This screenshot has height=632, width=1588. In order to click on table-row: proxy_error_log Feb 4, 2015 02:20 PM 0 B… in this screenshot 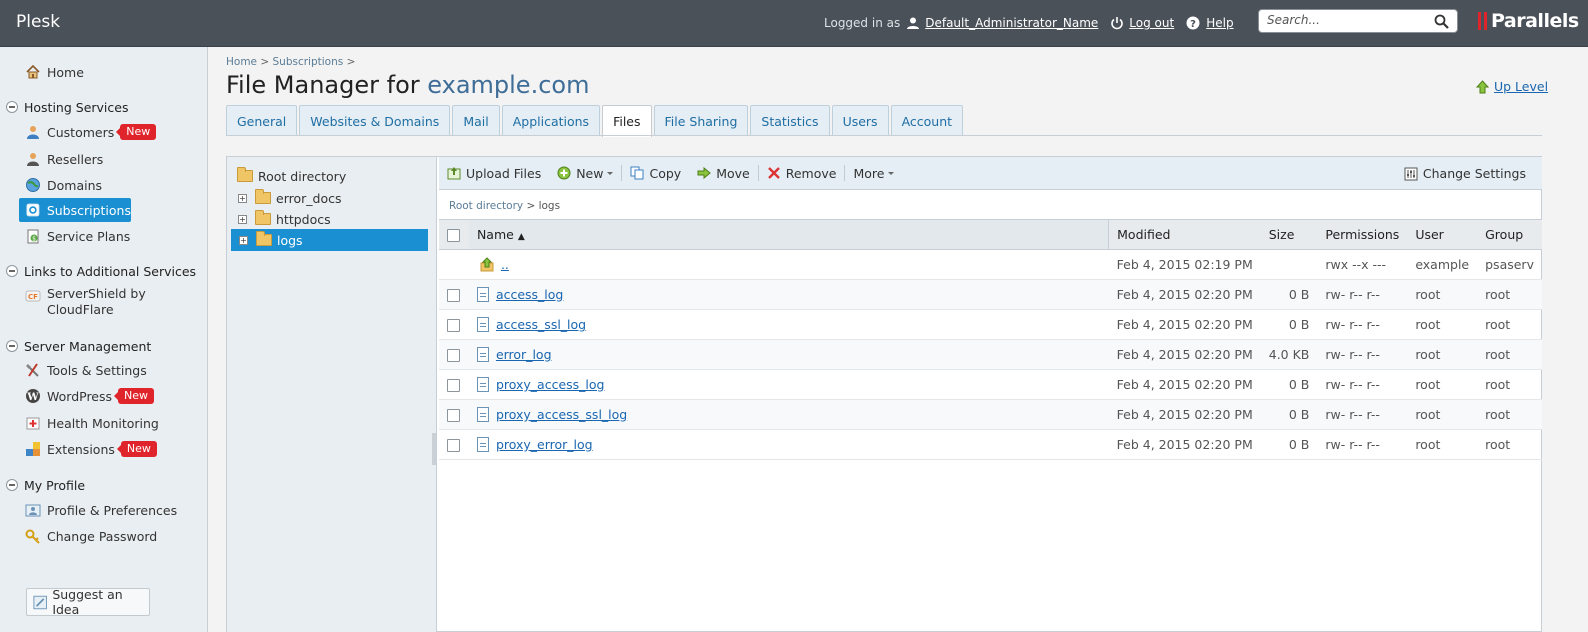, I will do `click(990, 444)`.